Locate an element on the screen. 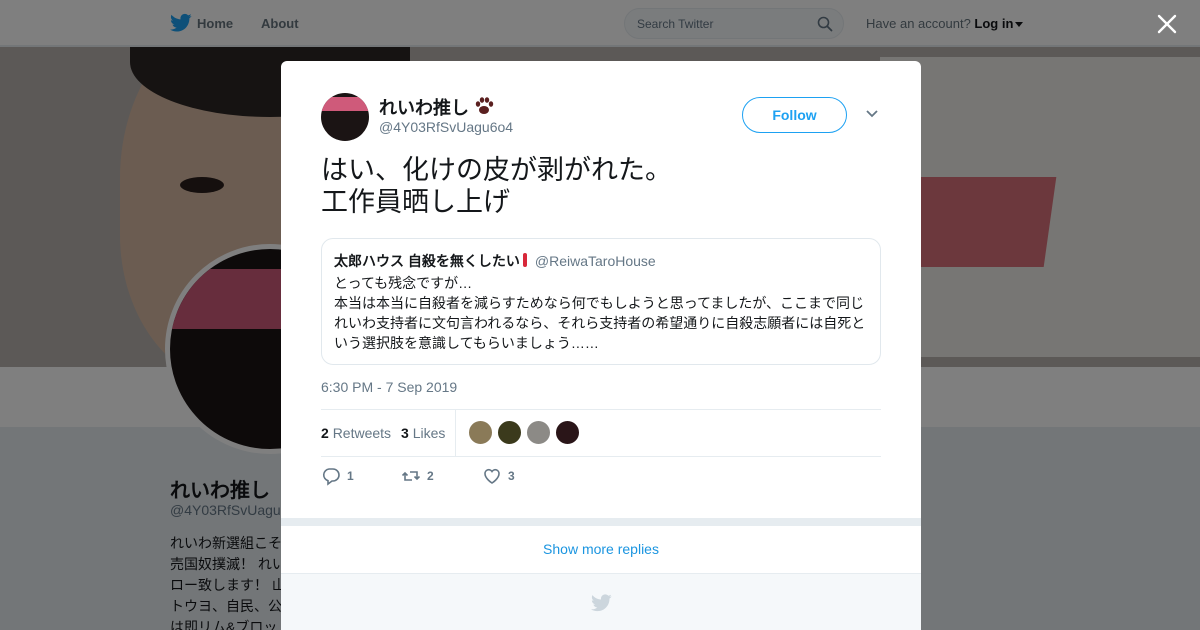  author-avatar is located at coordinates (345, 117).